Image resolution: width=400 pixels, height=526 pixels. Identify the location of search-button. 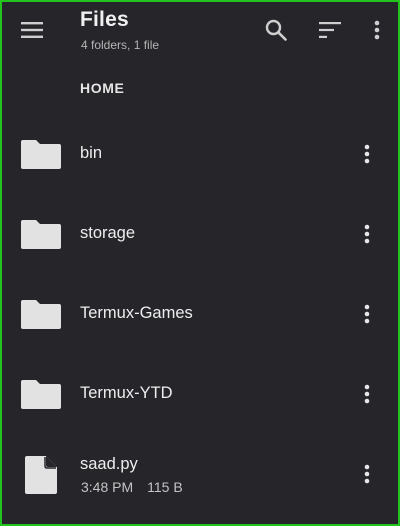
(276, 30).